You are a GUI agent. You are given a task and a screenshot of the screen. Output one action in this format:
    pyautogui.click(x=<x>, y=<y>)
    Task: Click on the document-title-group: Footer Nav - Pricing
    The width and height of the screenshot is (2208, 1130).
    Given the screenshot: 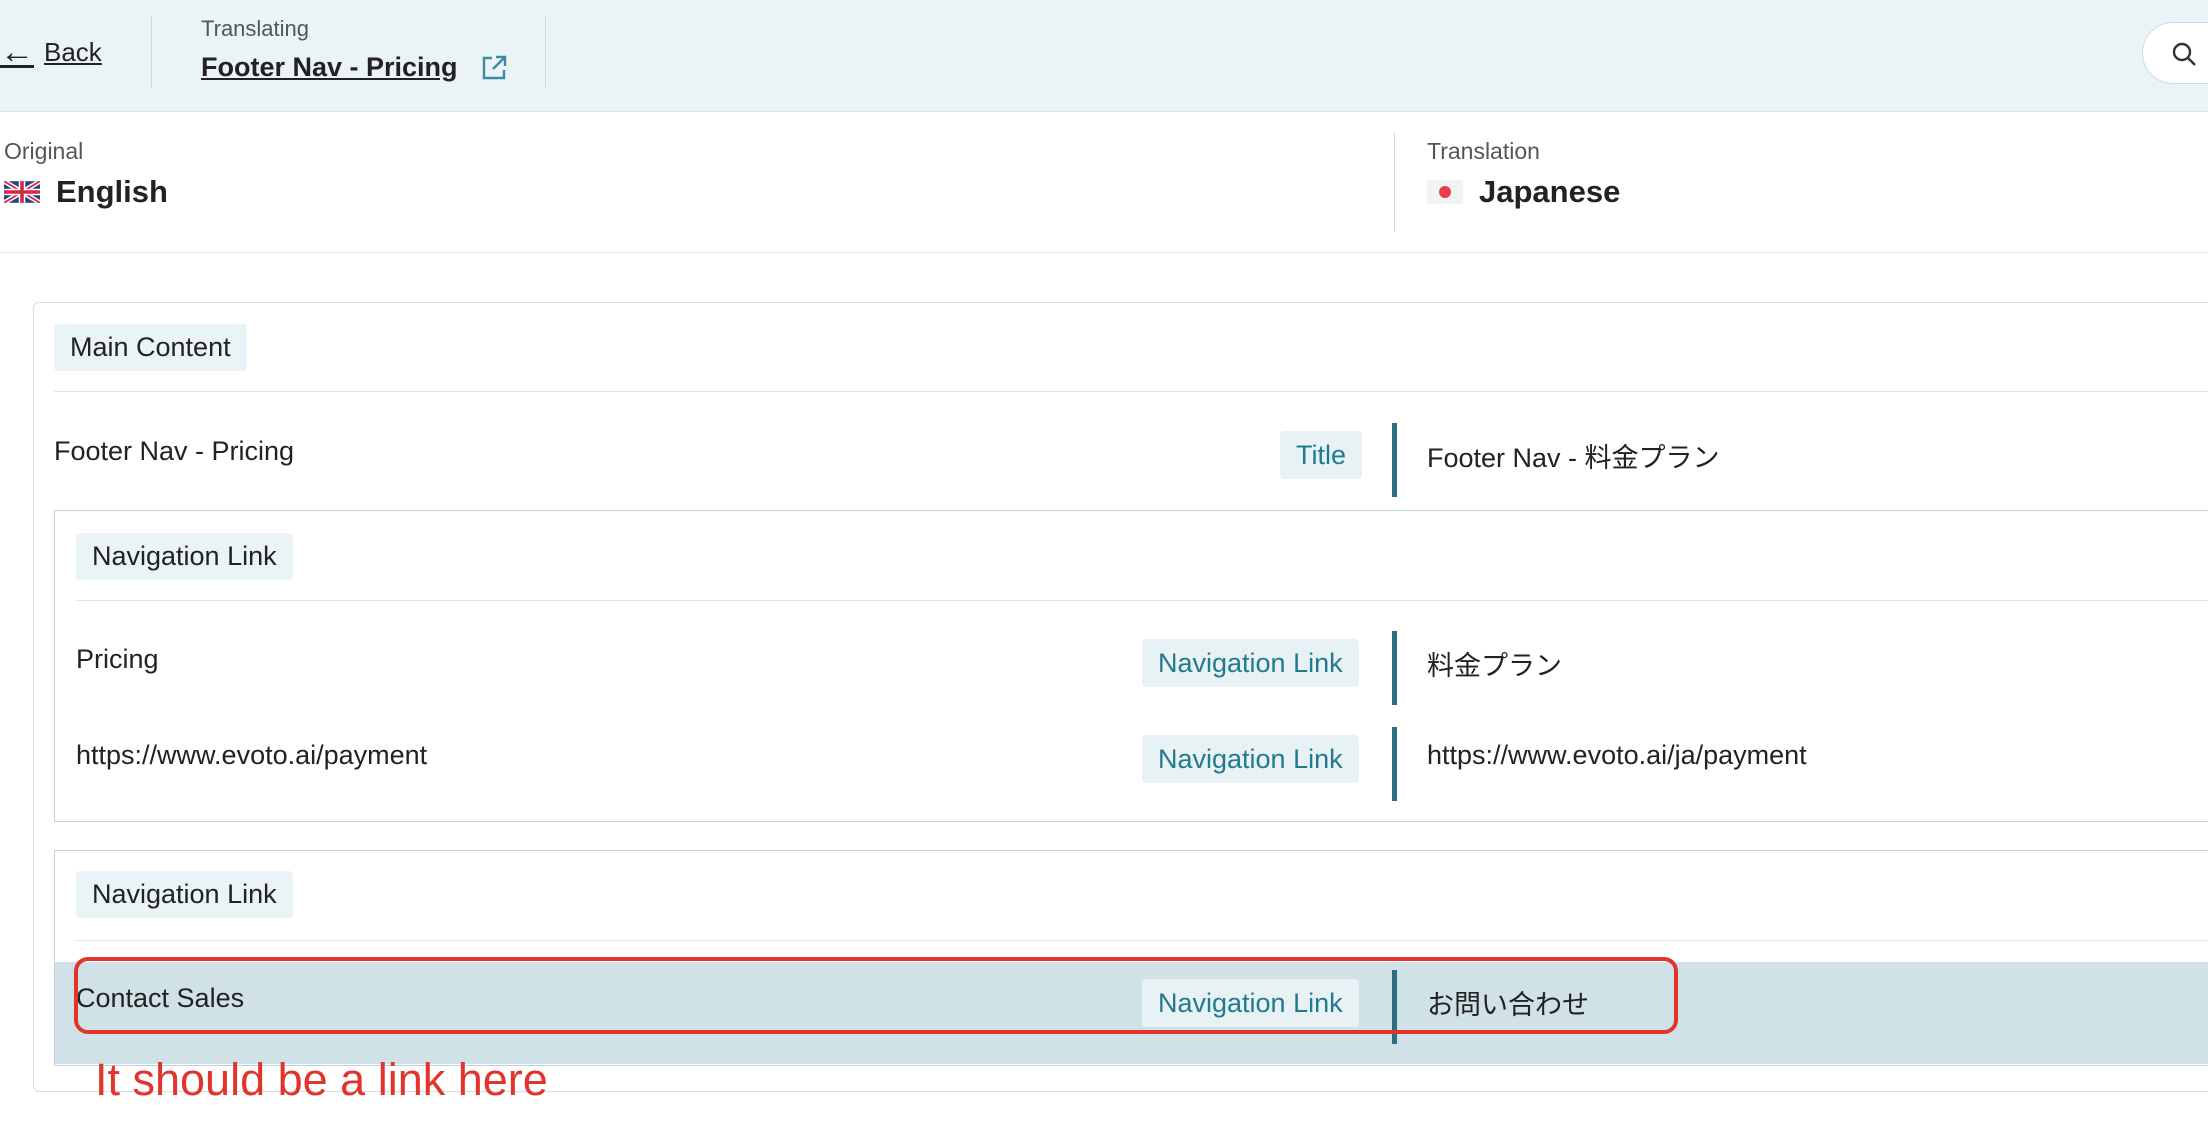 What is the action you would take?
    pyautogui.click(x=354, y=67)
    